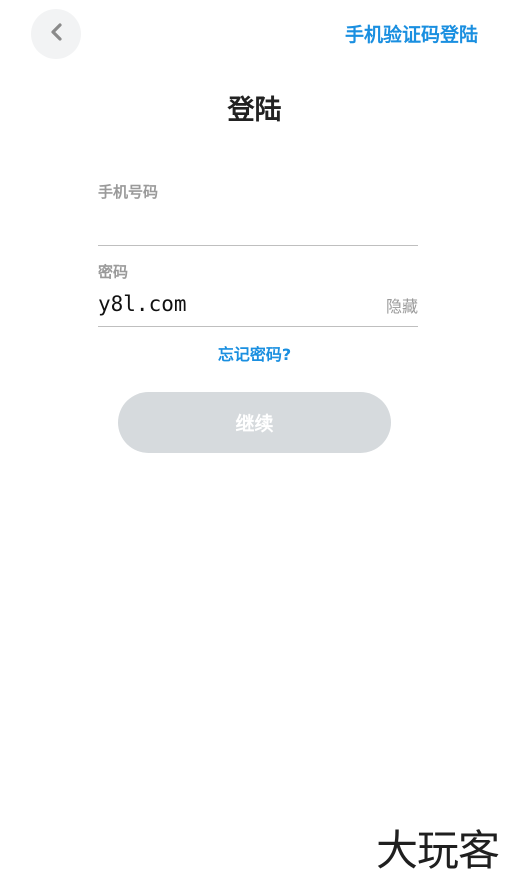 Image resolution: width=509 pixels, height=886 pixels. Describe the element at coordinates (113, 272) in the screenshot. I see `password-label: 密码` at that location.